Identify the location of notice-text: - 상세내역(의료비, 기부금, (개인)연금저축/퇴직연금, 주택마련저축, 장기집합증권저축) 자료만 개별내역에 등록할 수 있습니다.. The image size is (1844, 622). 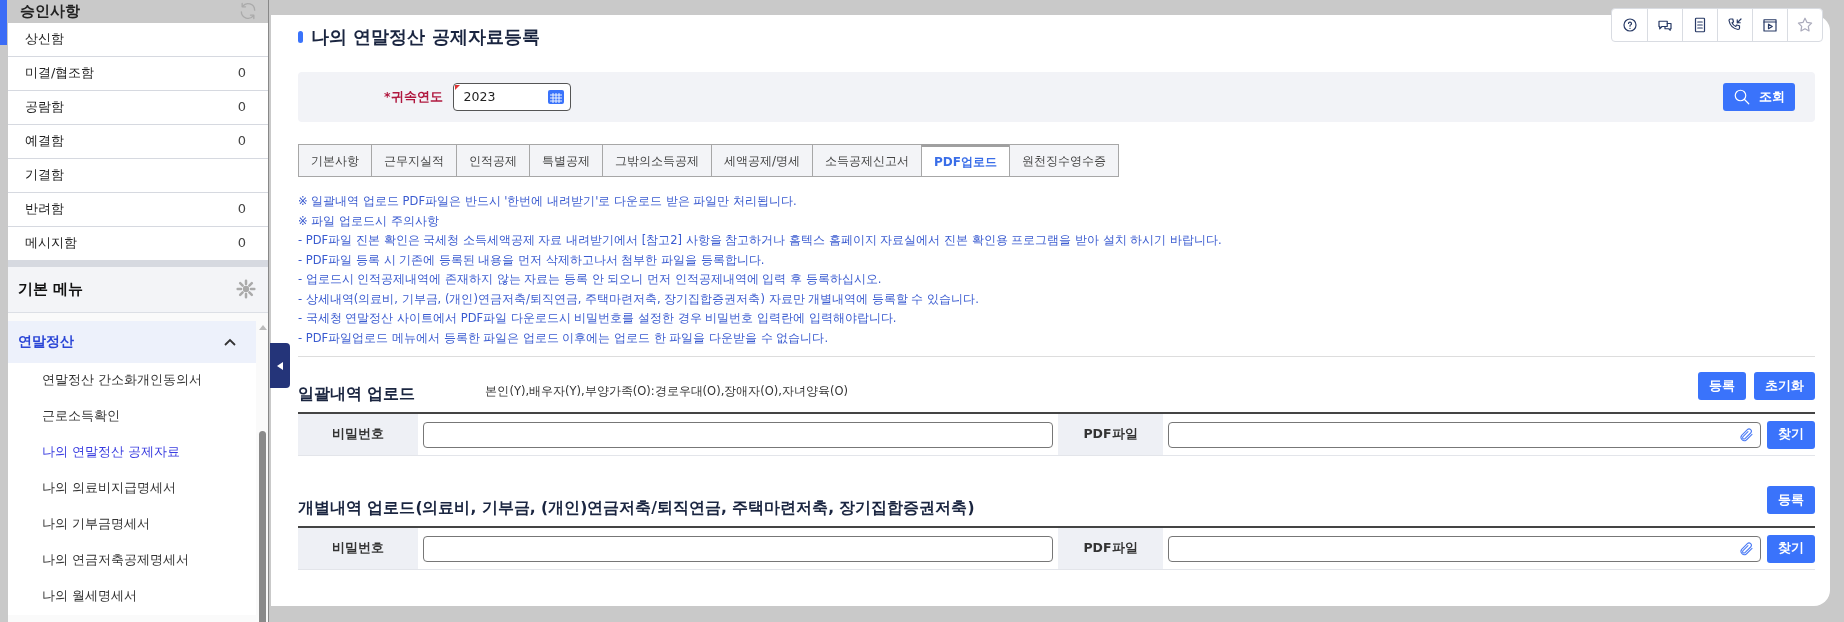
(639, 299).